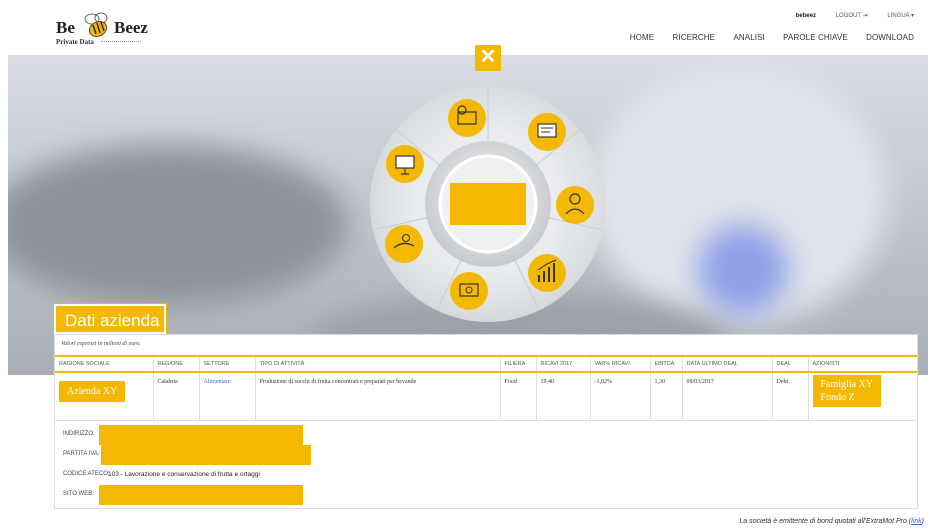  Describe the element at coordinates (175, 396) in the screenshot. I see `cell-regione: Calabria` at that location.